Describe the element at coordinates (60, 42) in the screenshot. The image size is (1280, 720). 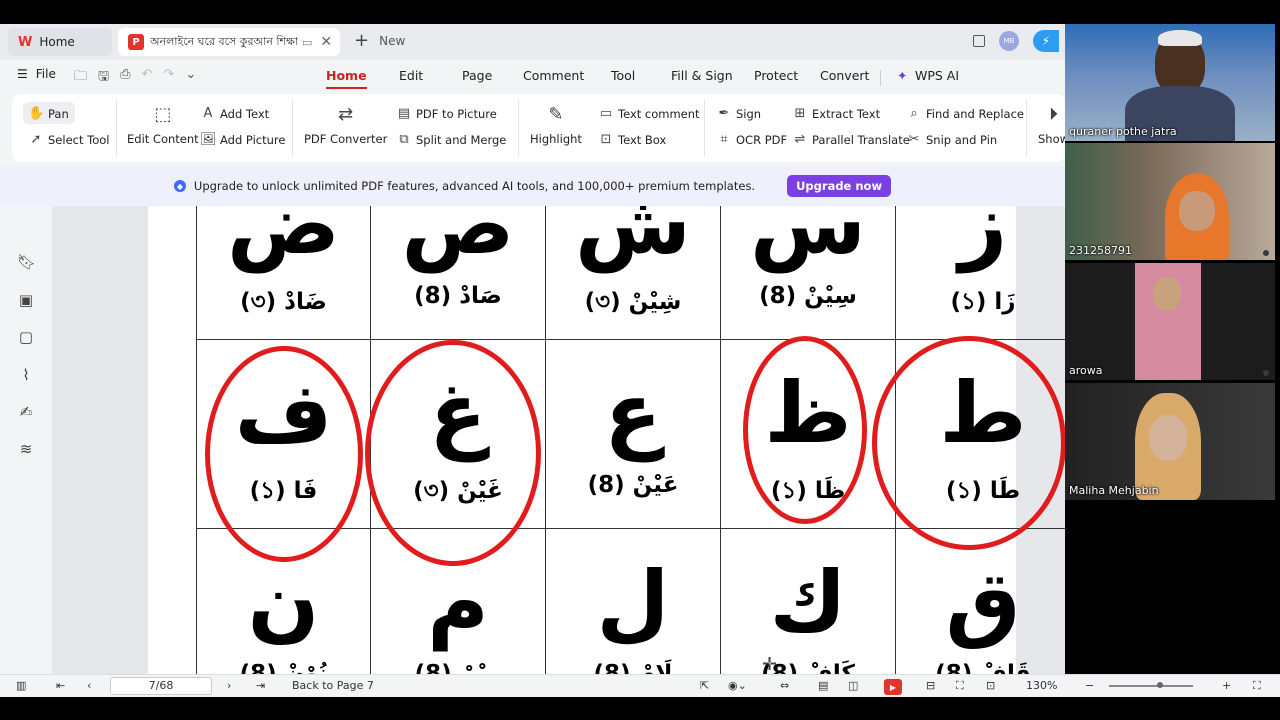
I see `tab-home: W Home` at that location.